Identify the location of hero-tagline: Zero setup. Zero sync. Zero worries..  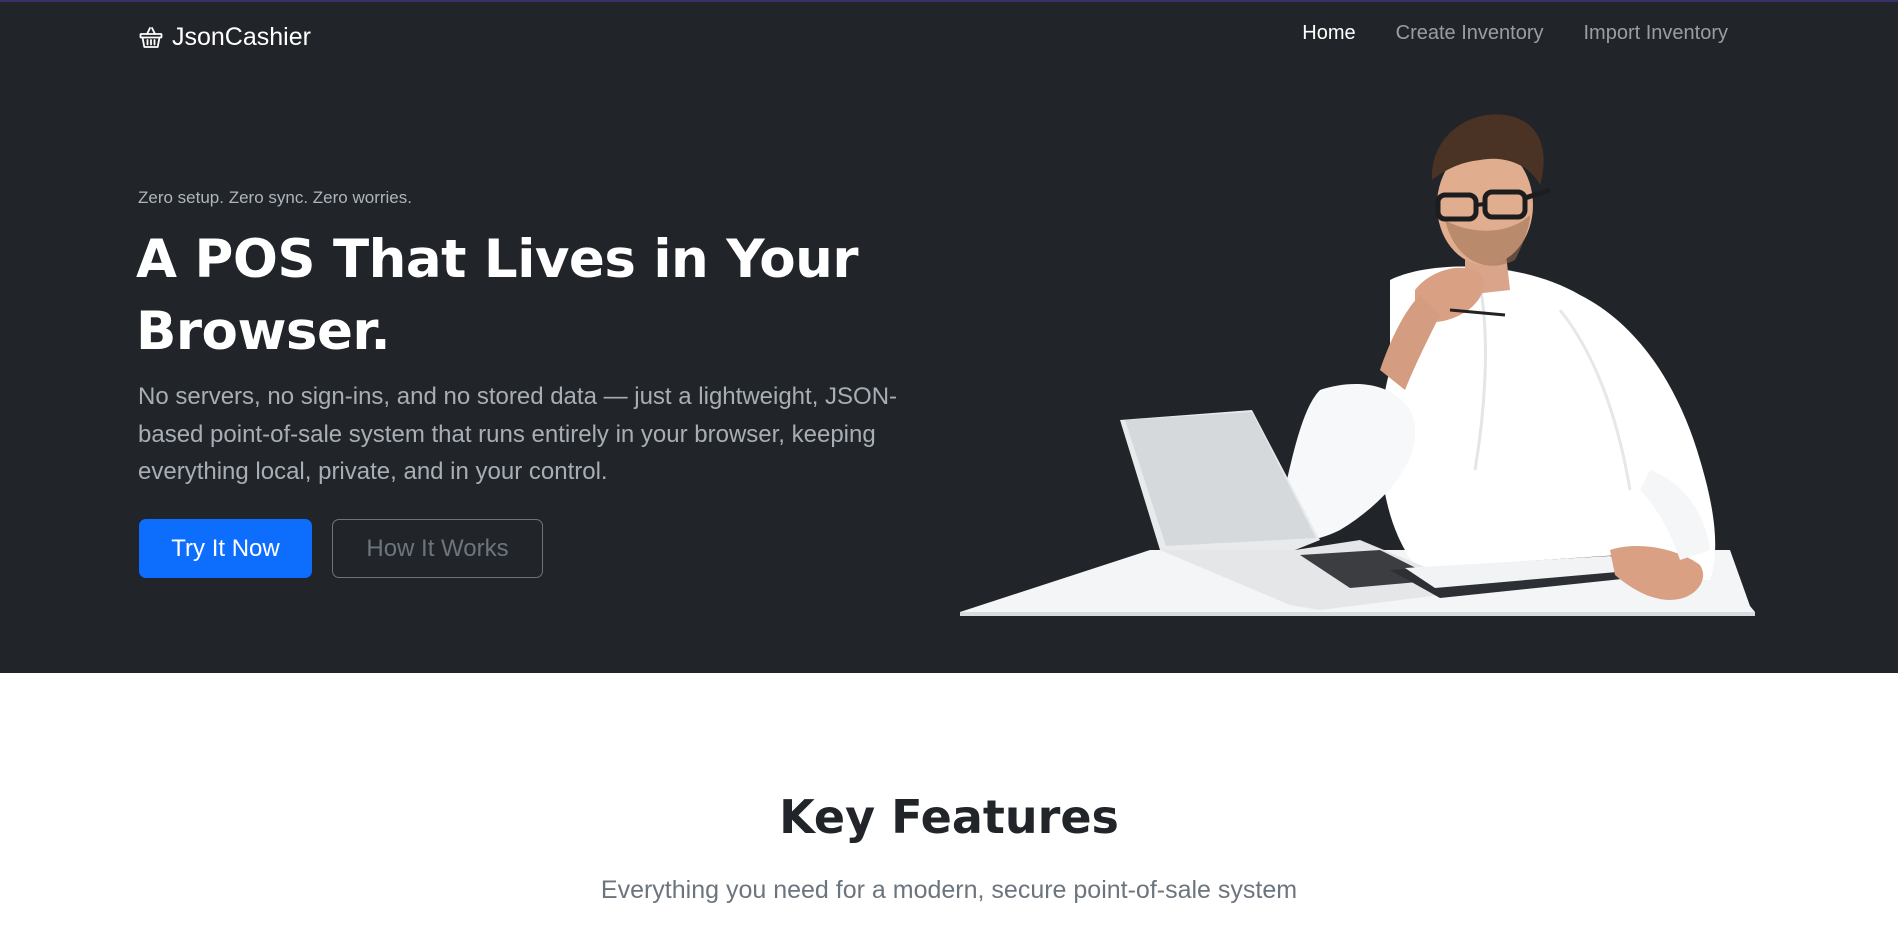
(275, 197).